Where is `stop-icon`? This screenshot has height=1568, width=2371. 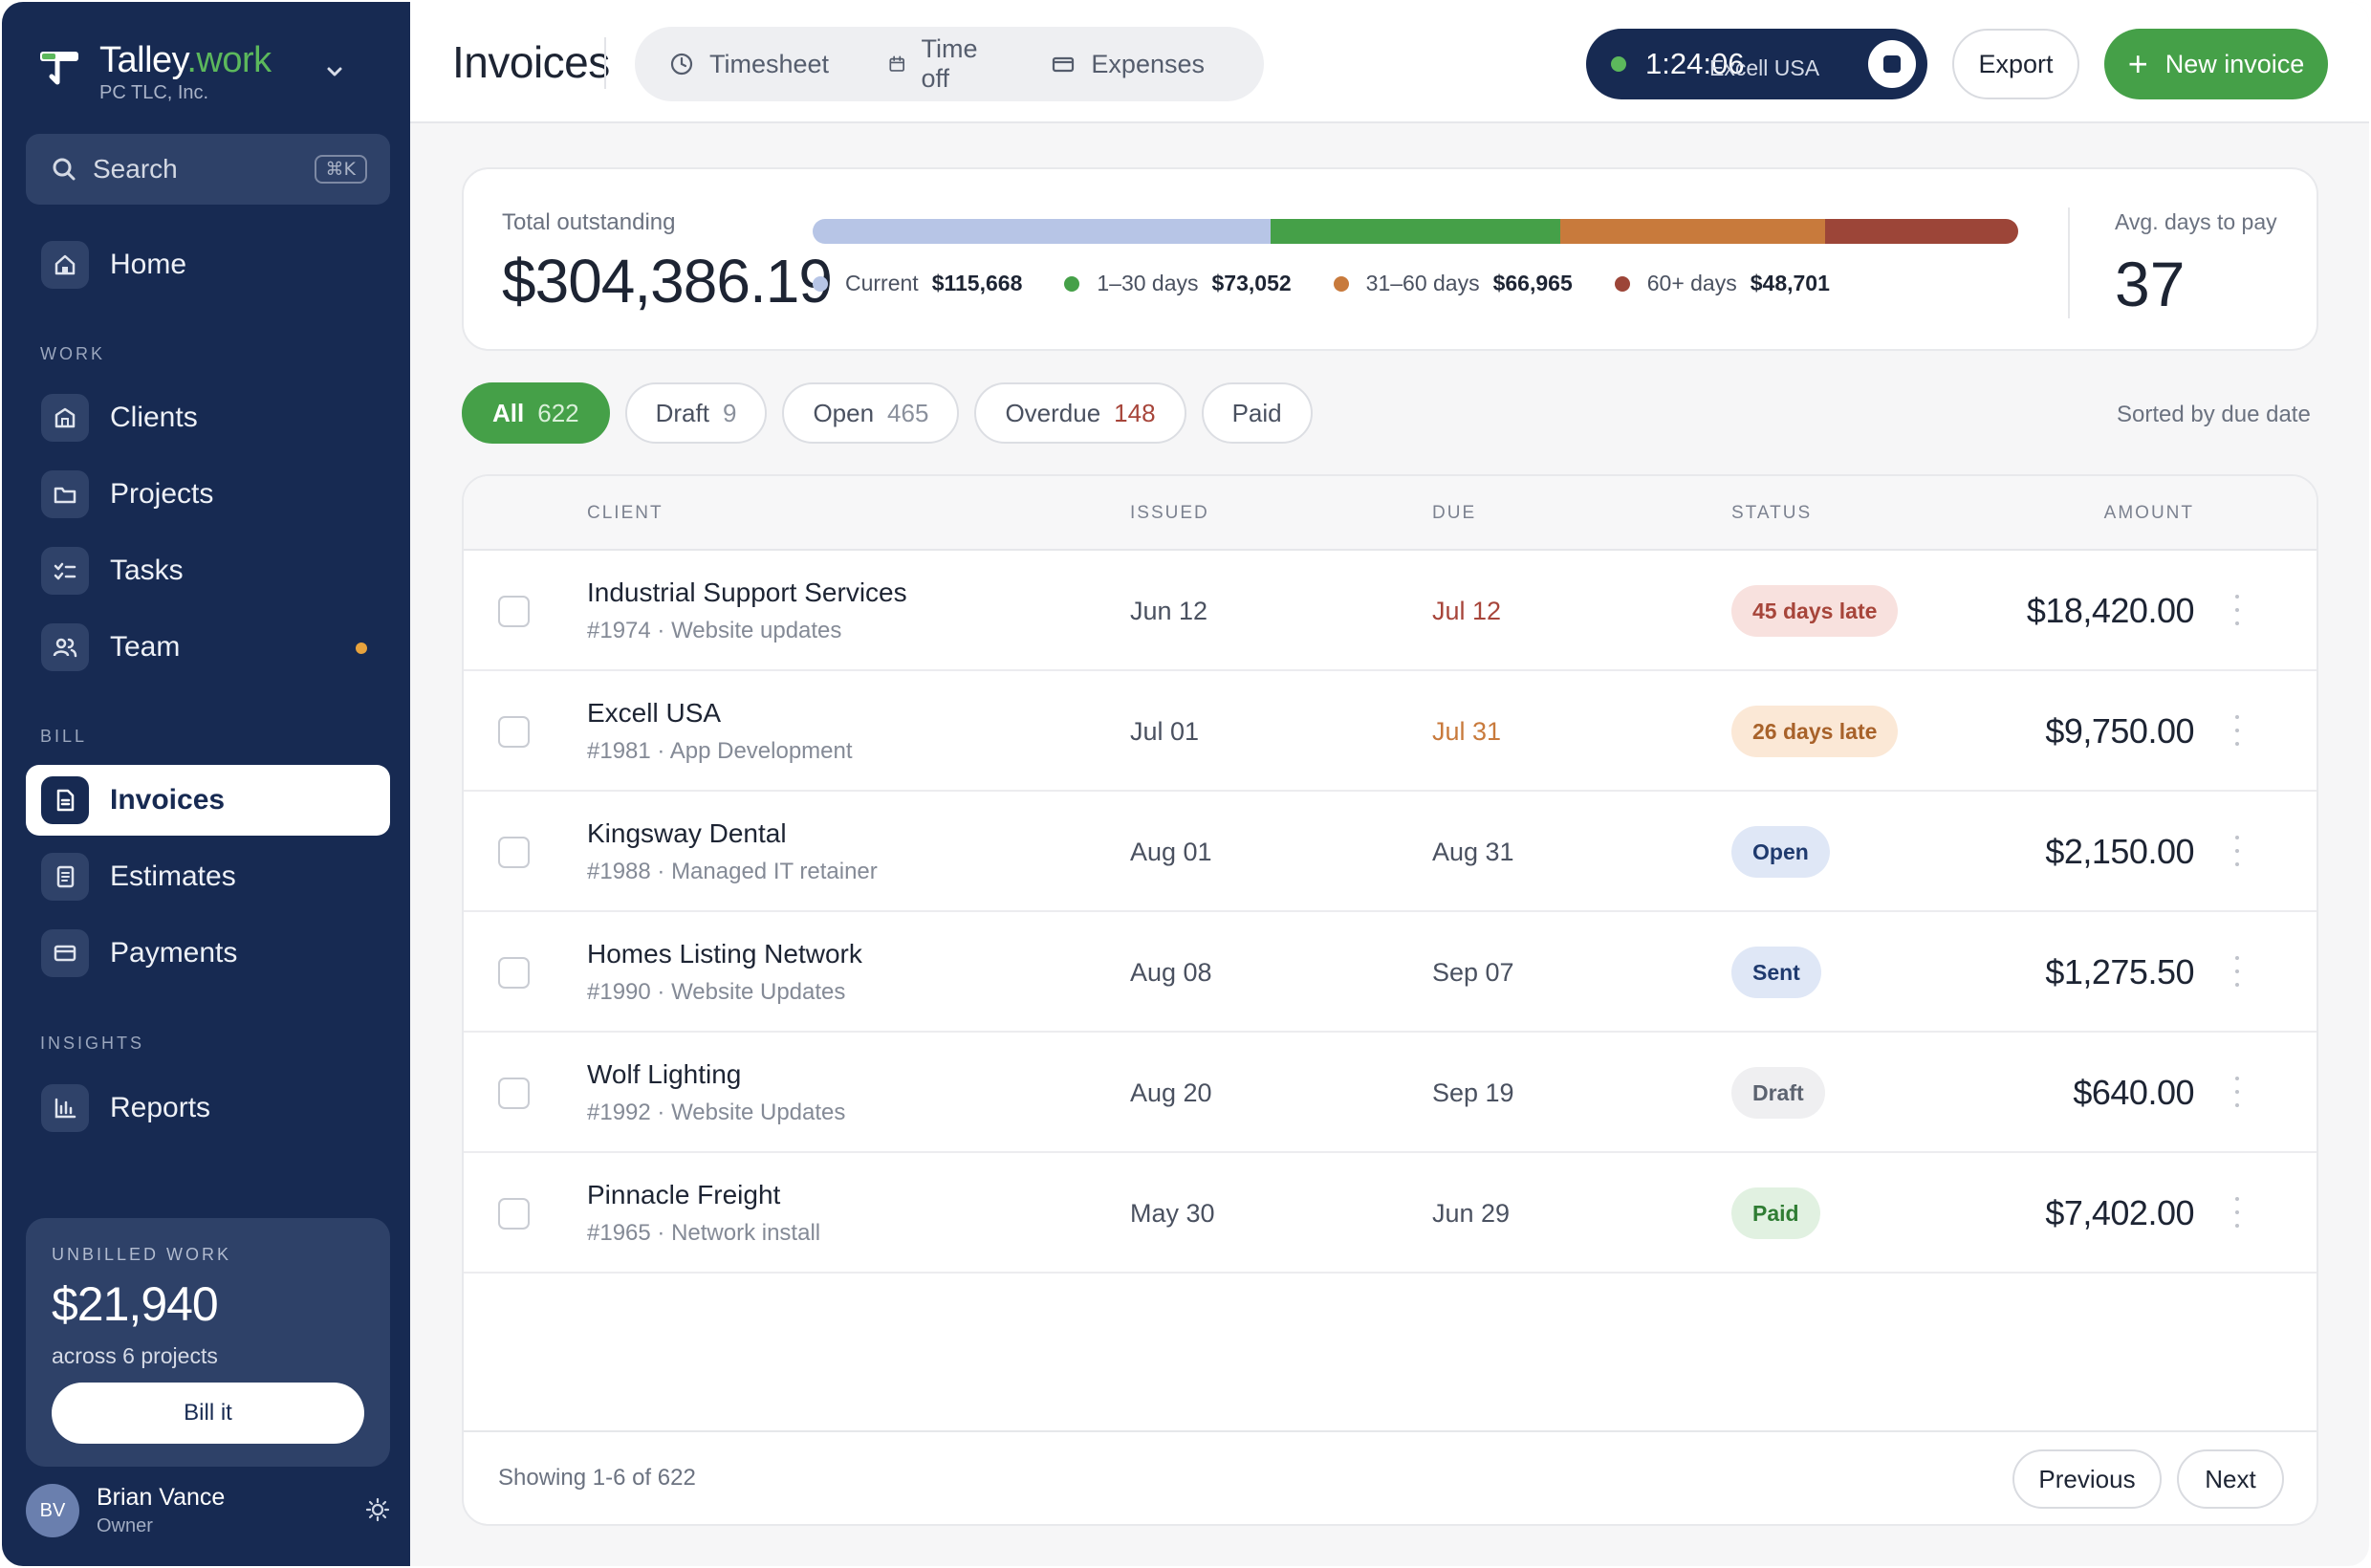
stop-icon is located at coordinates (1892, 64).